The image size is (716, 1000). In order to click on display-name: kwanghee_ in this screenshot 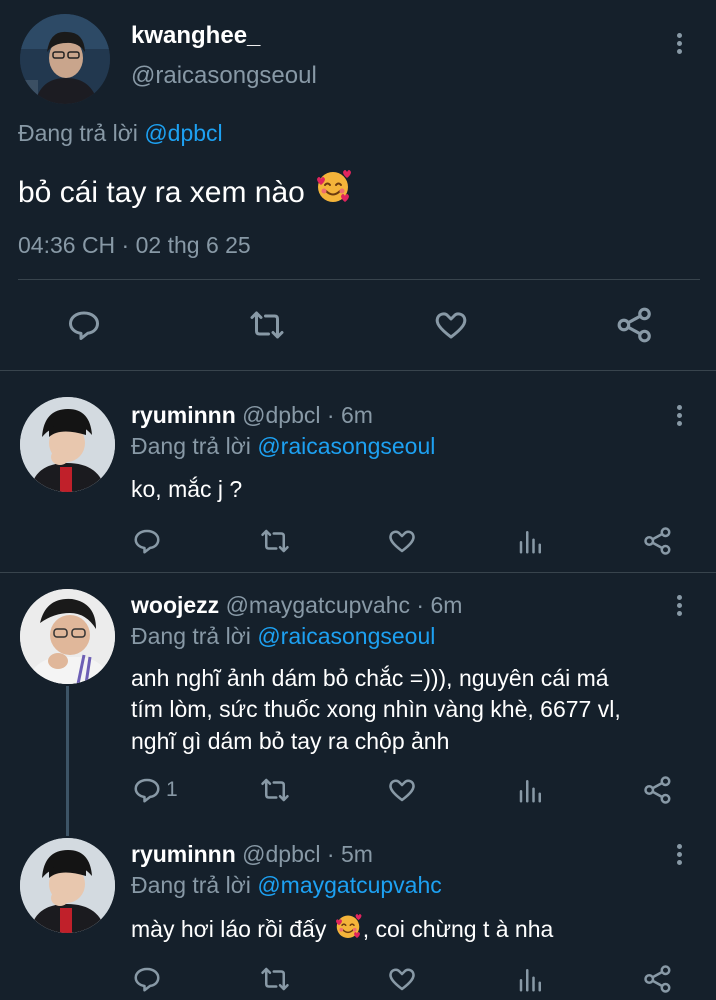, I will do `click(195, 36)`.